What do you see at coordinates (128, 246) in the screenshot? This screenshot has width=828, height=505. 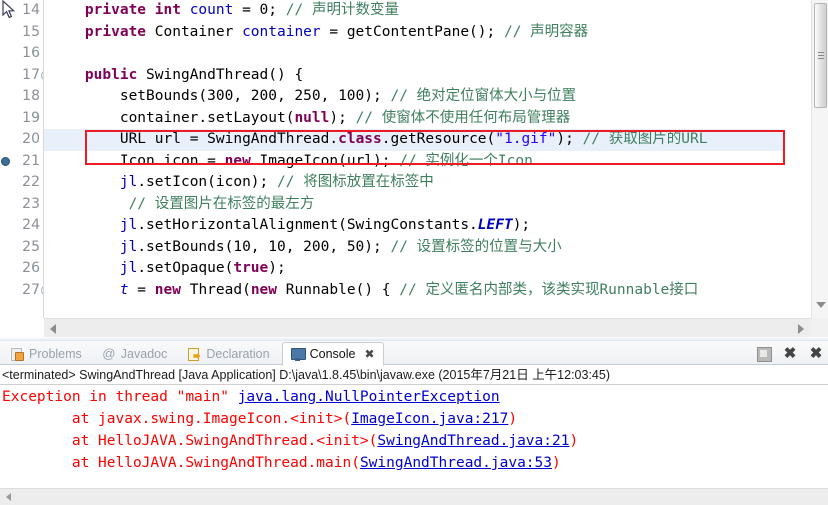 I see `code-token: jl` at bounding box center [128, 246].